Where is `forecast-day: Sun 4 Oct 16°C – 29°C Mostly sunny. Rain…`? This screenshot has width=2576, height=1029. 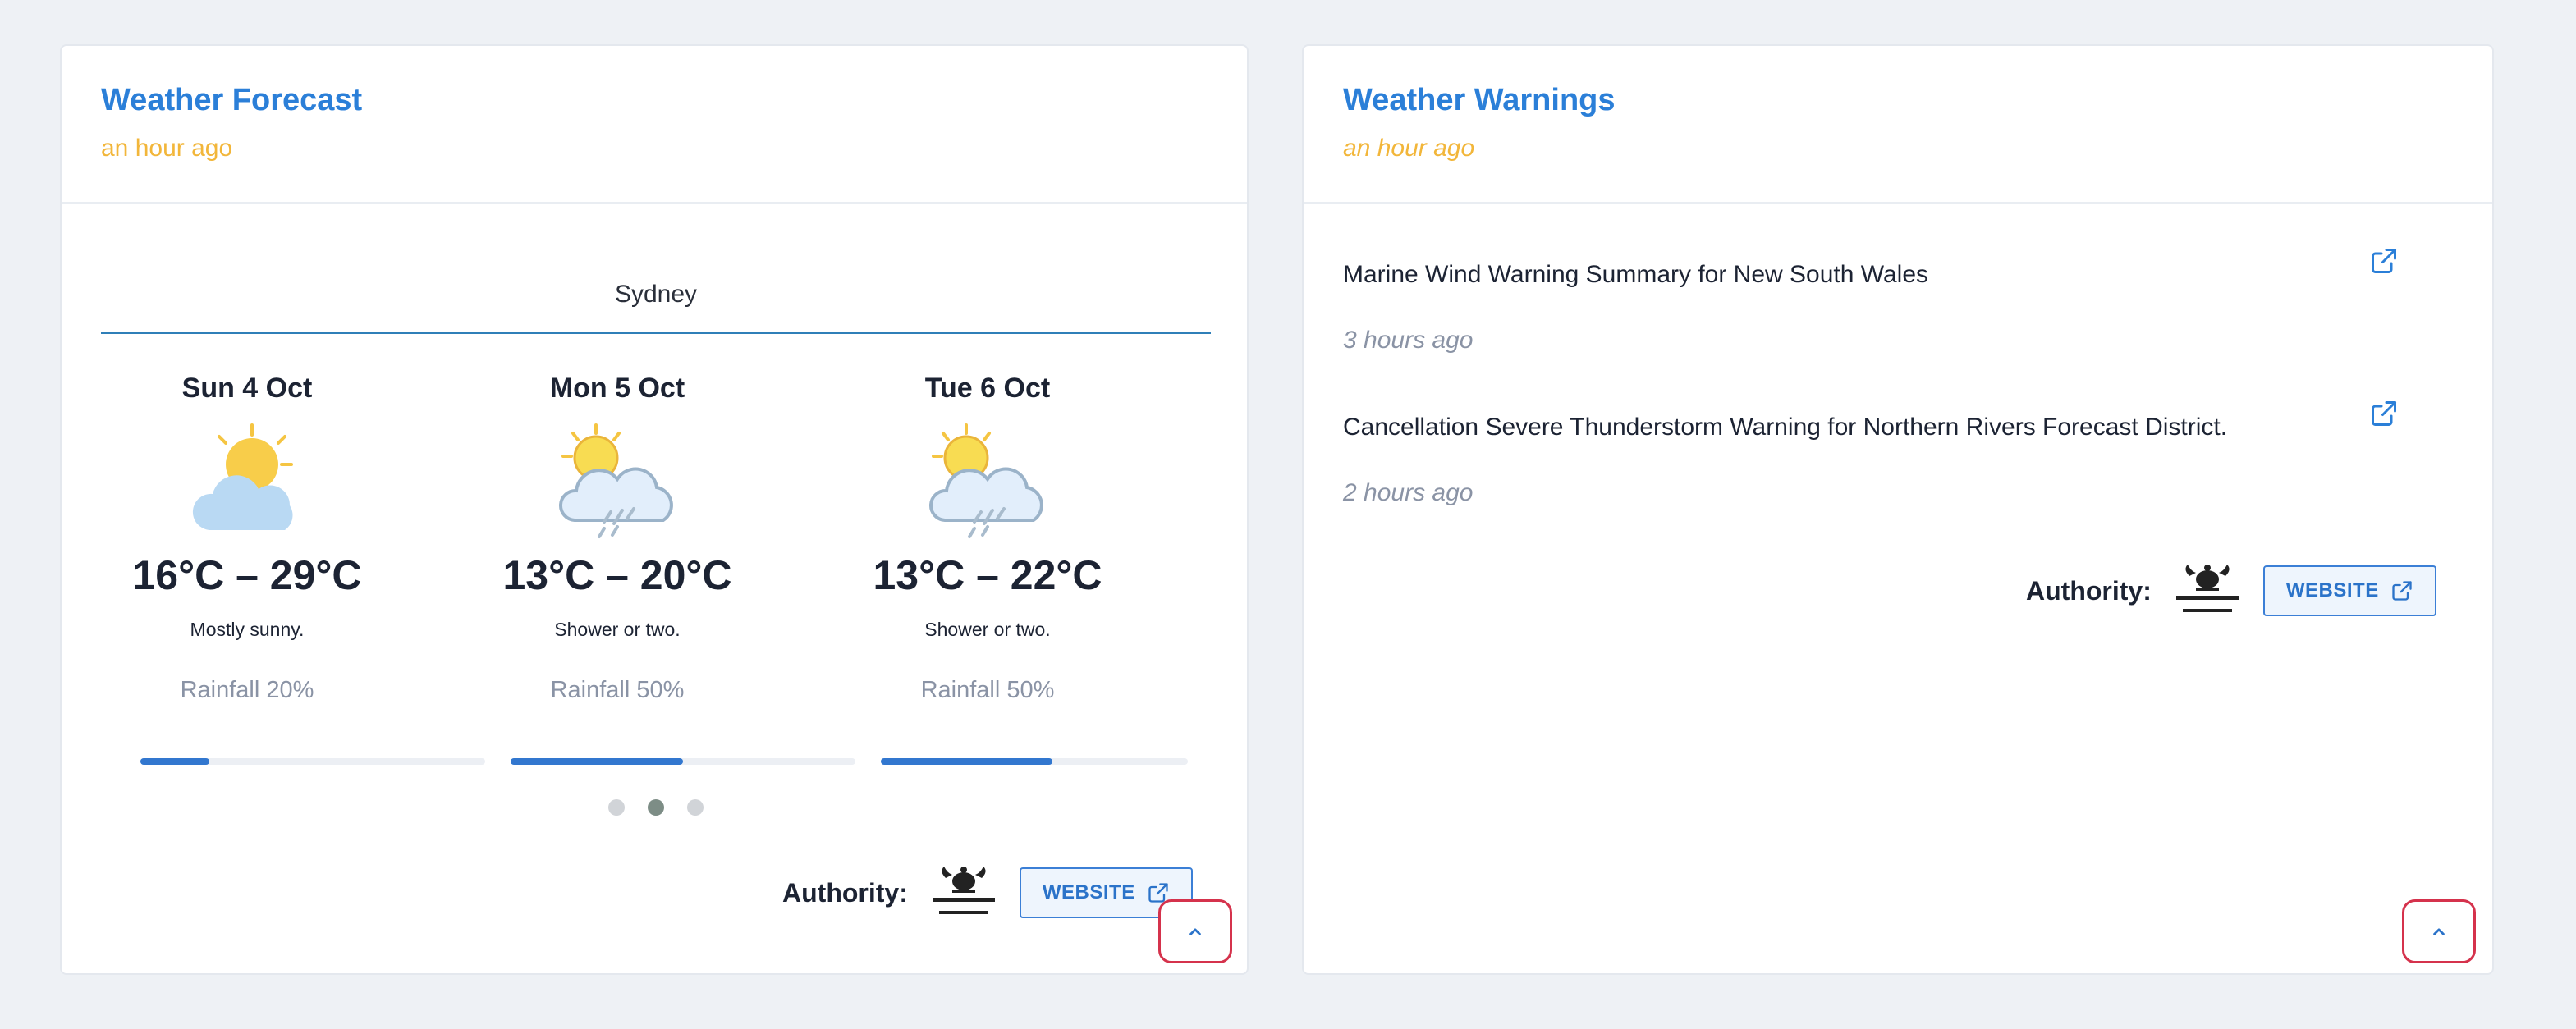 forecast-day: Sun 4 Oct 16°C – 29°C Mostly sunny. Rain… is located at coordinates (248, 538).